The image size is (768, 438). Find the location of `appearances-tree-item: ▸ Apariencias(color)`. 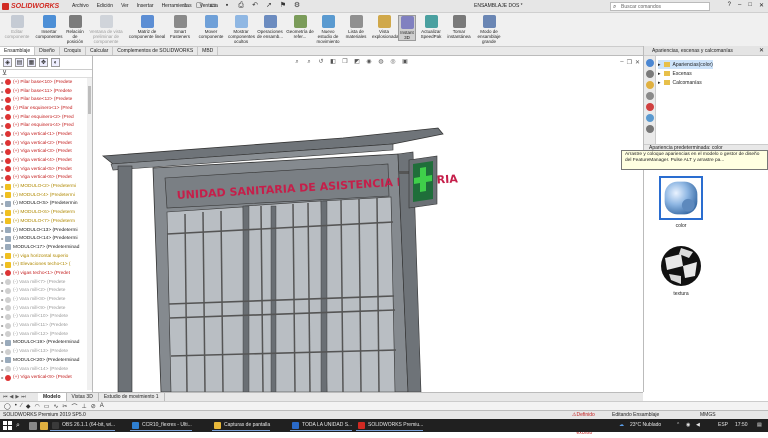

appearances-tree-item: ▸ Apariencias(color) is located at coordinates (685, 64).